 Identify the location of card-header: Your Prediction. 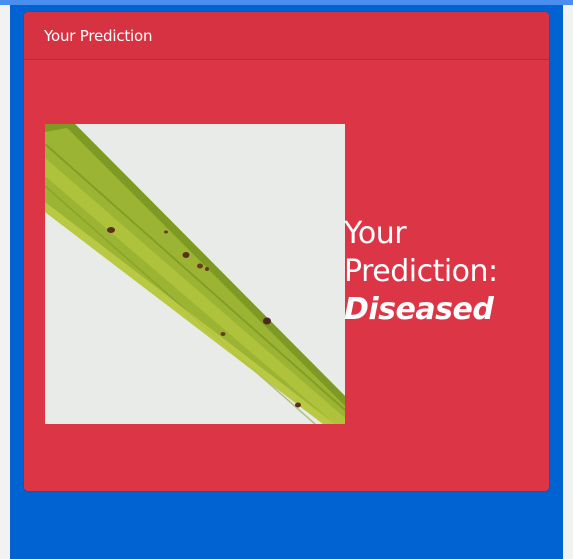
(286, 36).